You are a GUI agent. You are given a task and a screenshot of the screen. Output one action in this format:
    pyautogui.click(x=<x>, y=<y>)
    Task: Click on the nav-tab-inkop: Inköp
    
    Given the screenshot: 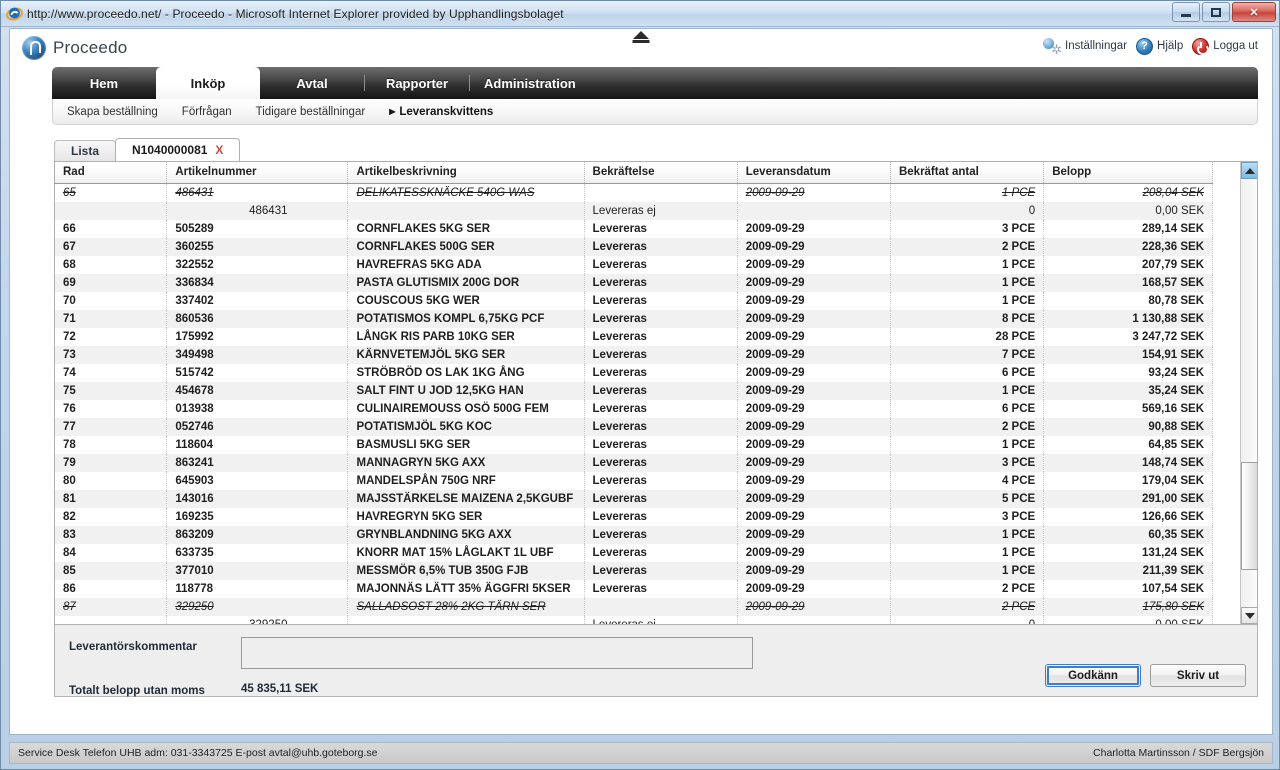 What is the action you would take?
    pyautogui.click(x=208, y=83)
    